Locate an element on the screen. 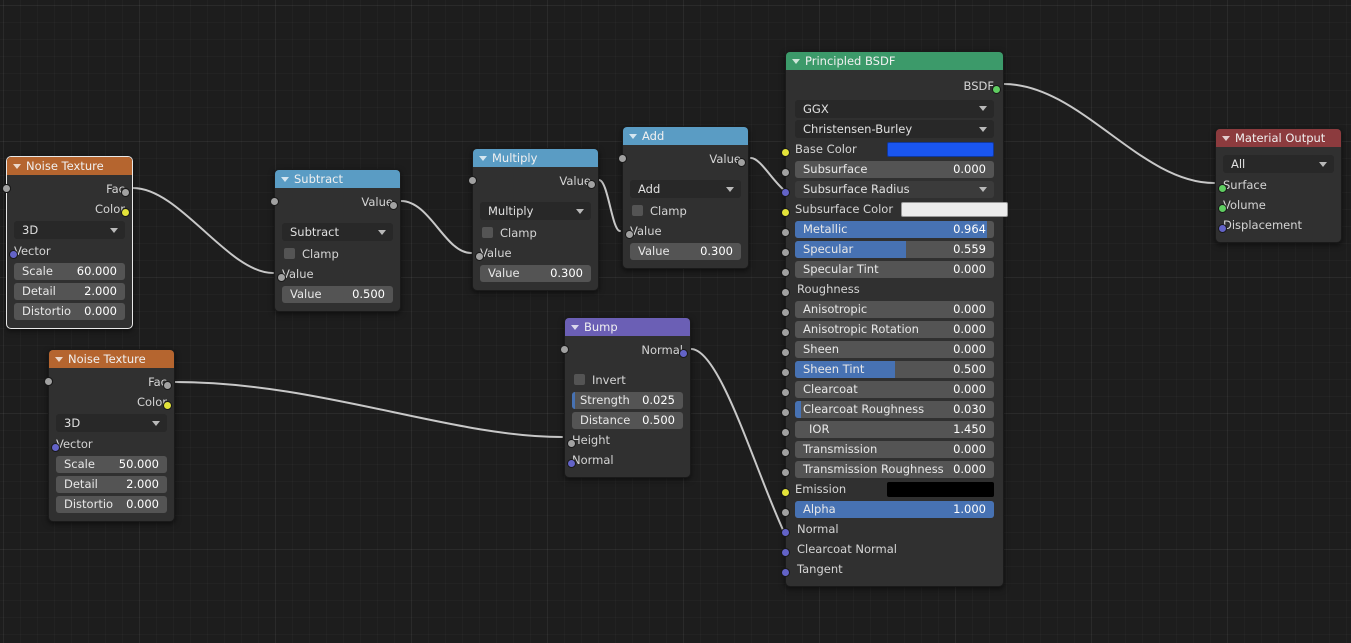 The image size is (1351, 643). distribution-dropdown: GGX is located at coordinates (894, 108).